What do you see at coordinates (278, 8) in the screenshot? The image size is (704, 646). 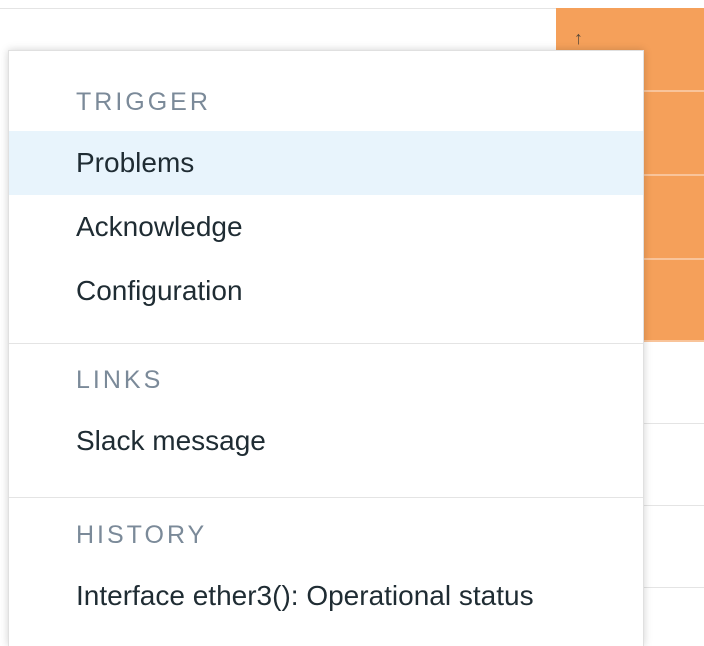 I see `table-border` at bounding box center [278, 8].